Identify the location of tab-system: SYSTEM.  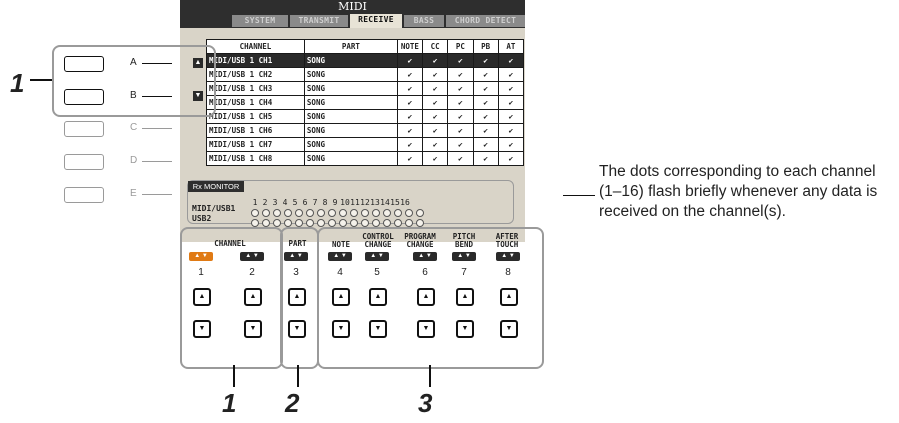
(260, 21).